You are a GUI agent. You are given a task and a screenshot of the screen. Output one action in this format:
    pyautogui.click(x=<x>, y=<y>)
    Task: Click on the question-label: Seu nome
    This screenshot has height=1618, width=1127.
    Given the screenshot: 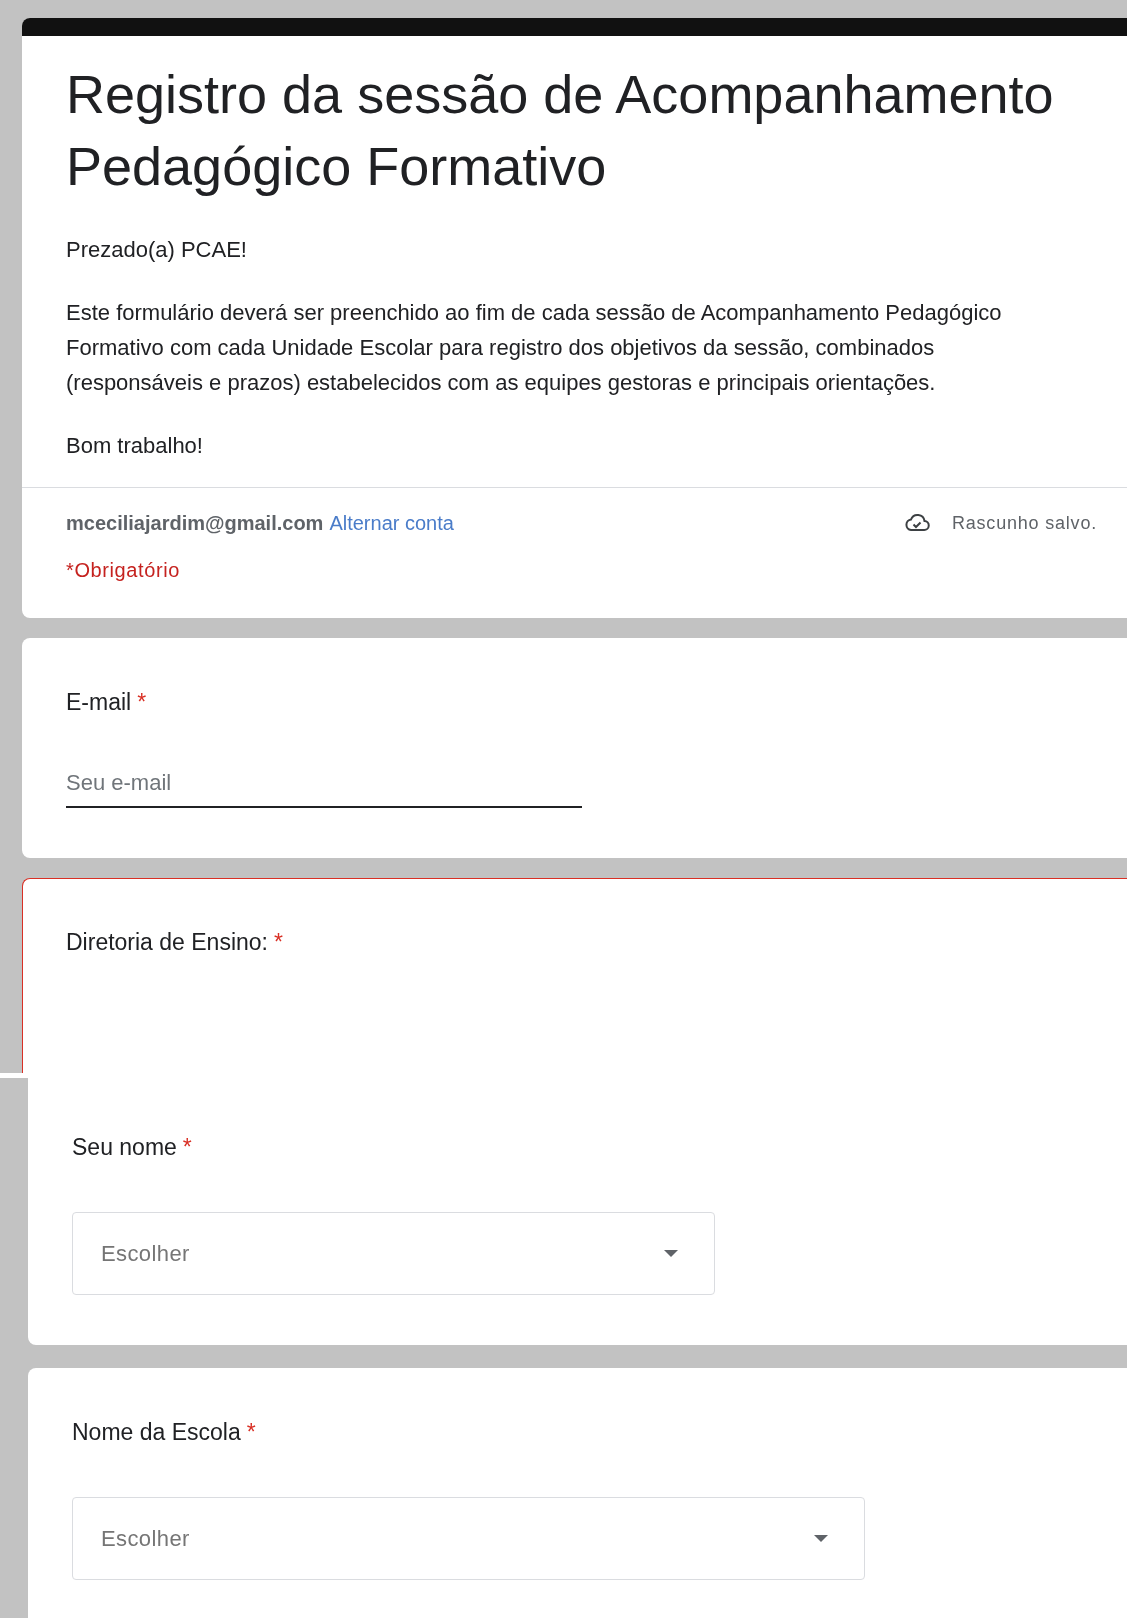 What is the action you would take?
    pyautogui.click(x=124, y=1147)
    